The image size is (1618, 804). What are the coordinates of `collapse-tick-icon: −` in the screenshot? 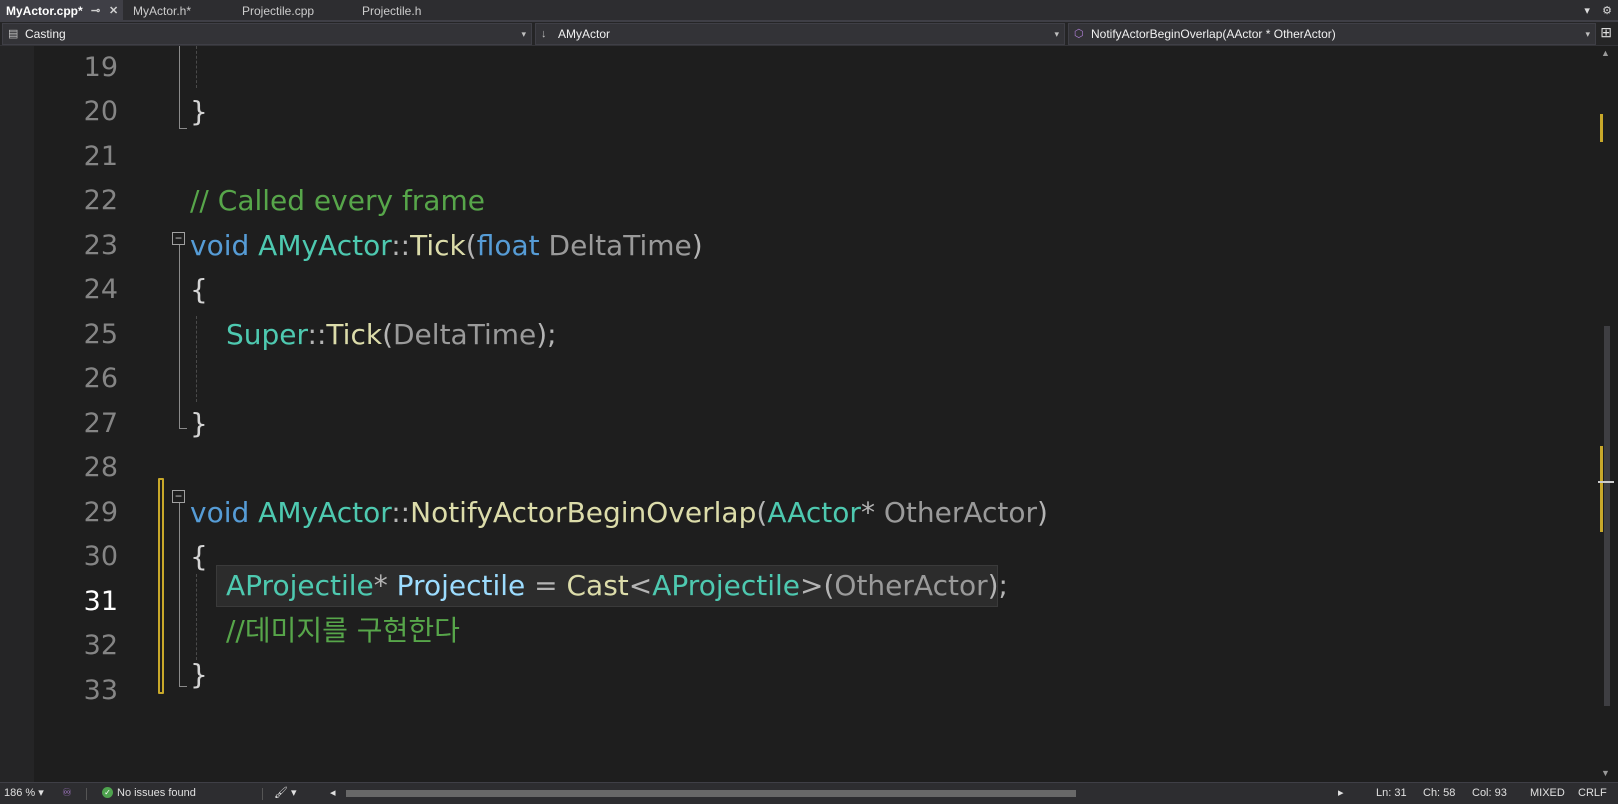 It's located at (178, 238).